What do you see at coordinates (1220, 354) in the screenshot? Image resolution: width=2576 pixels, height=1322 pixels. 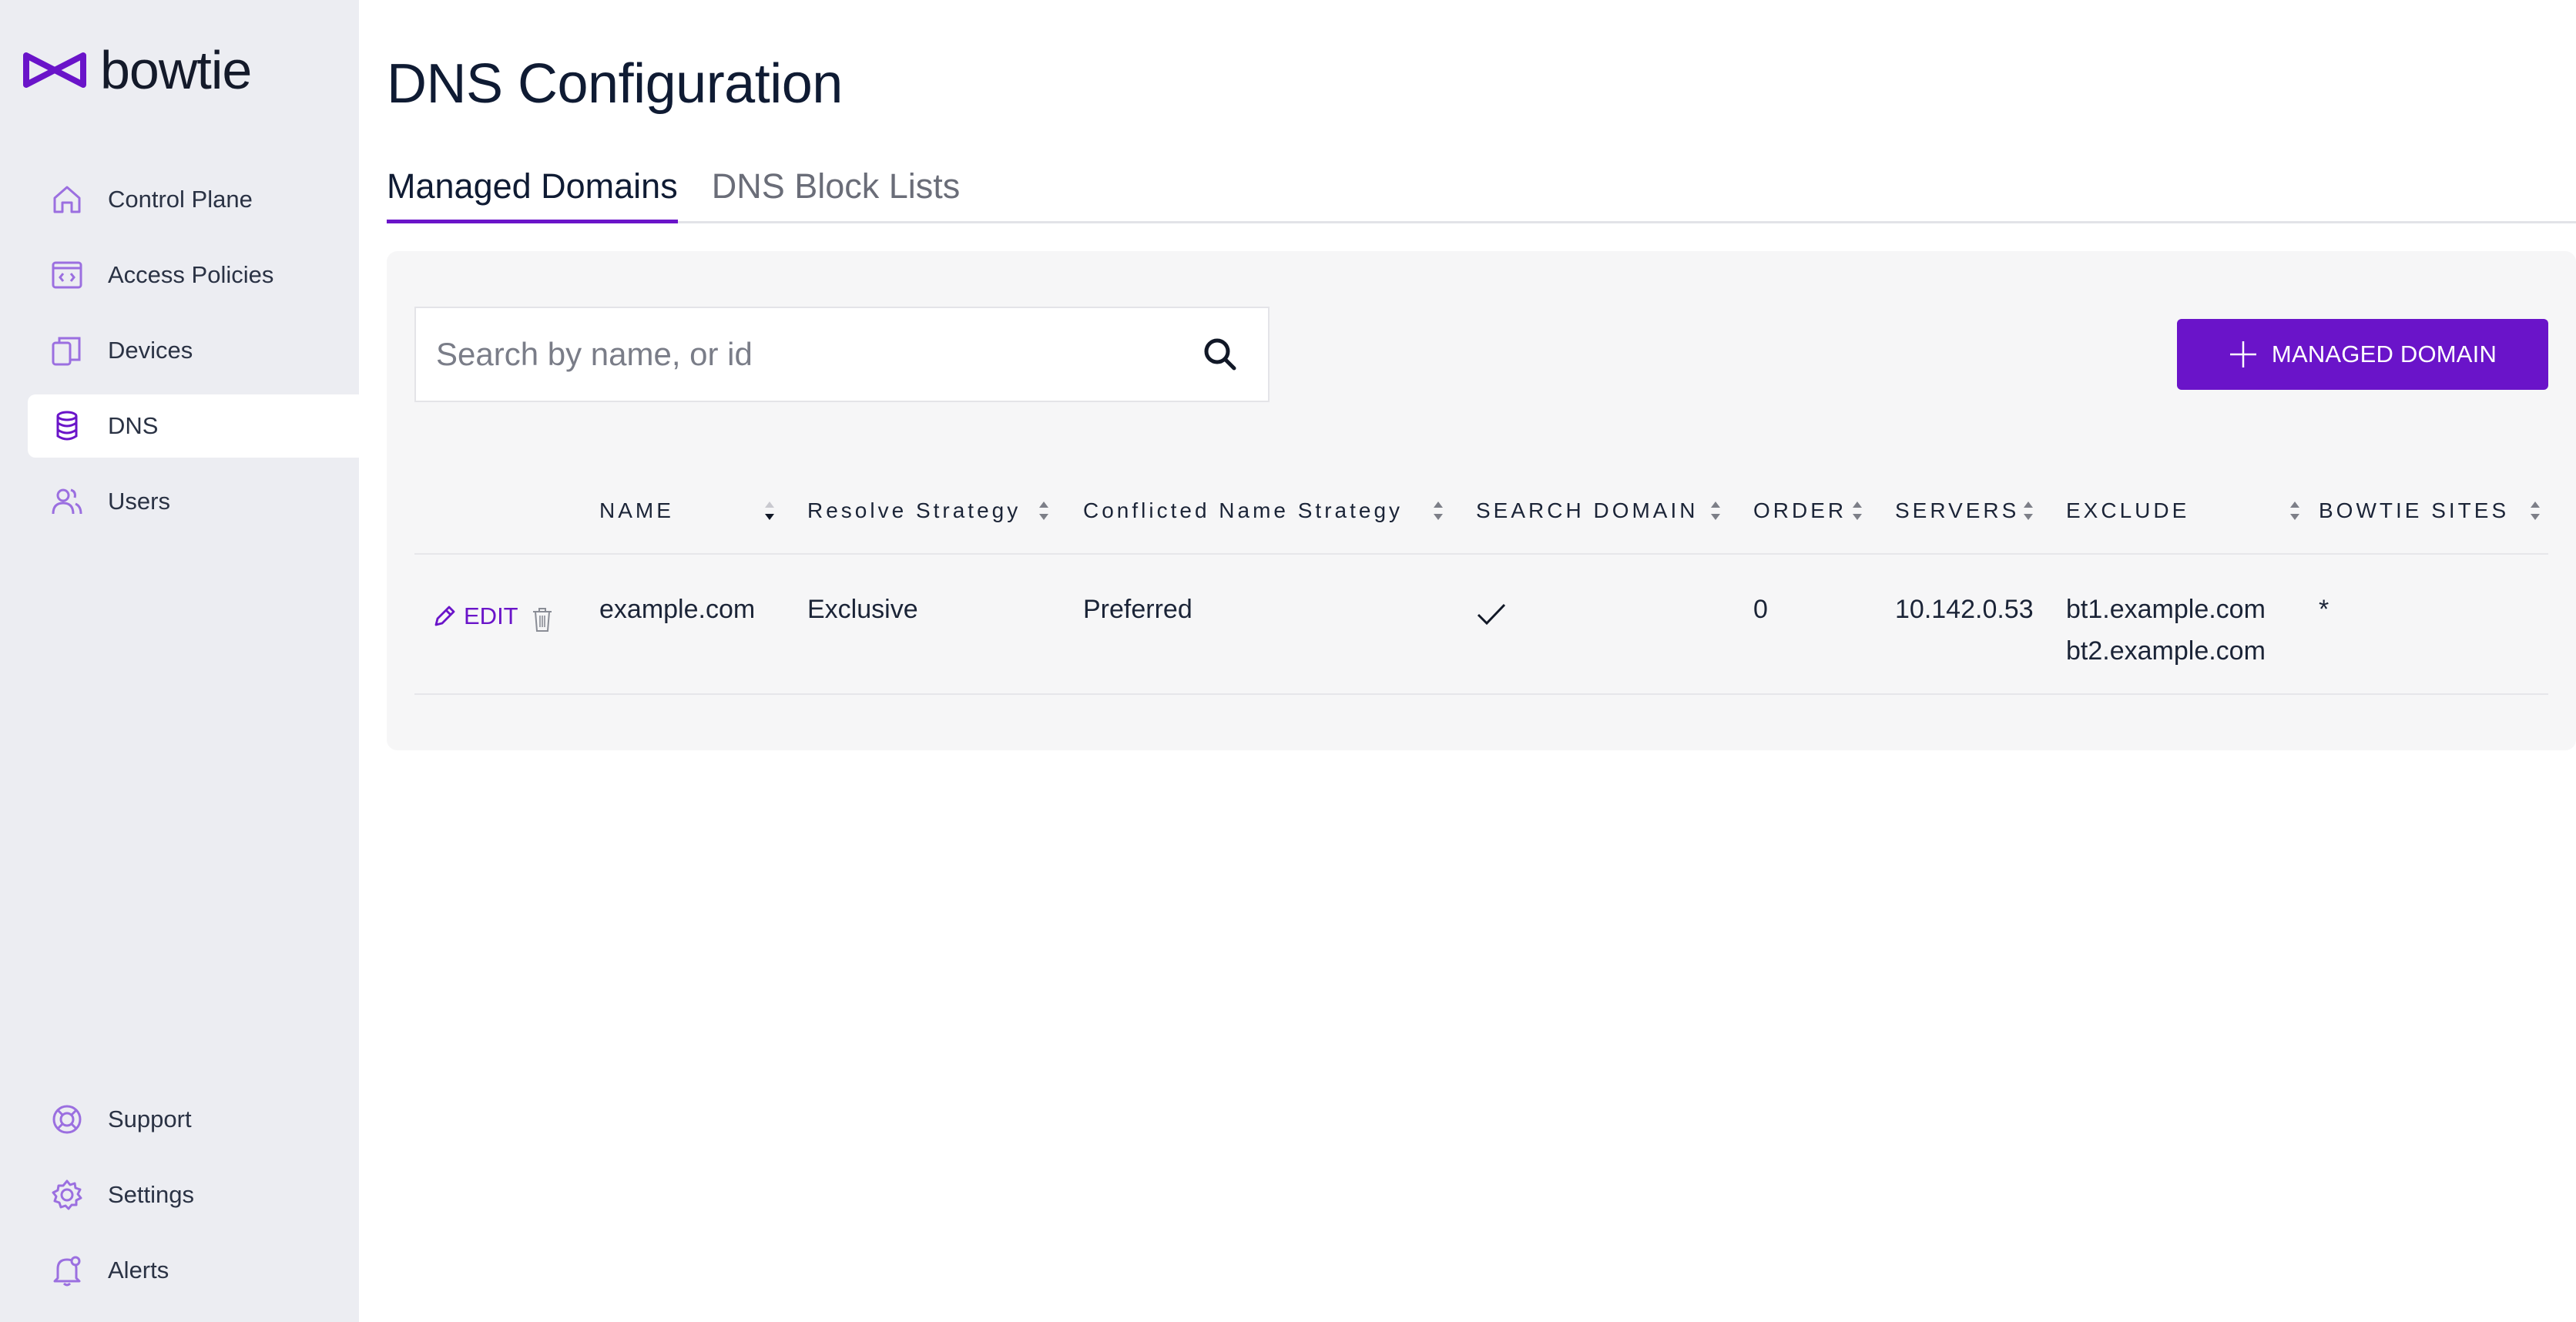 I see `search-icon` at bounding box center [1220, 354].